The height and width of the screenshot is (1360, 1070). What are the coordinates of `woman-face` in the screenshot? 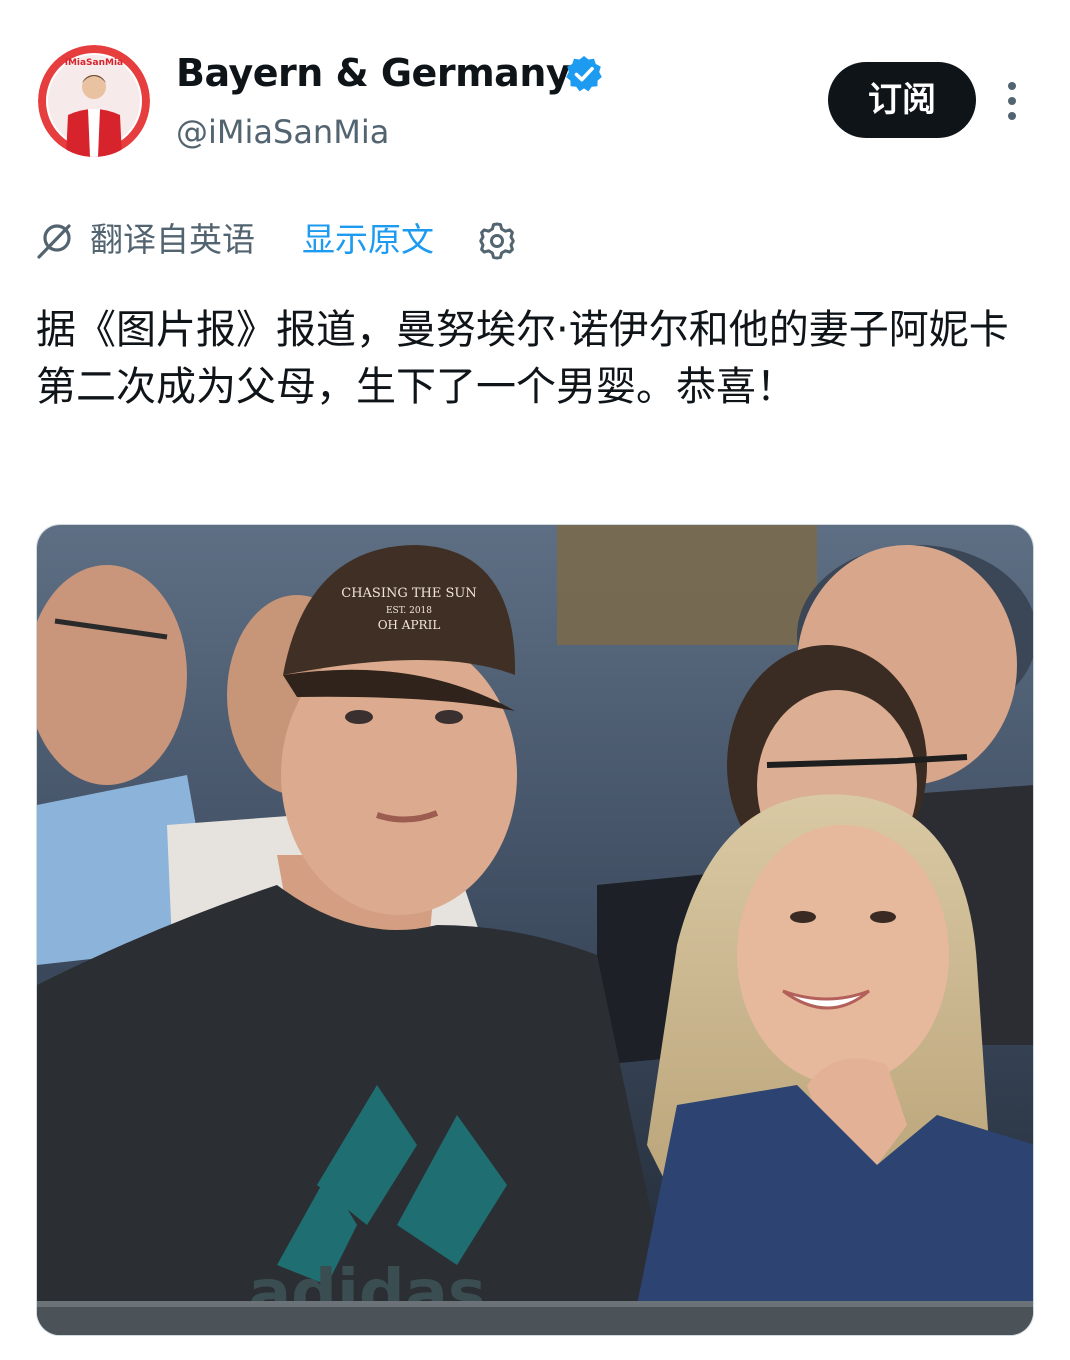 It's located at (843, 955).